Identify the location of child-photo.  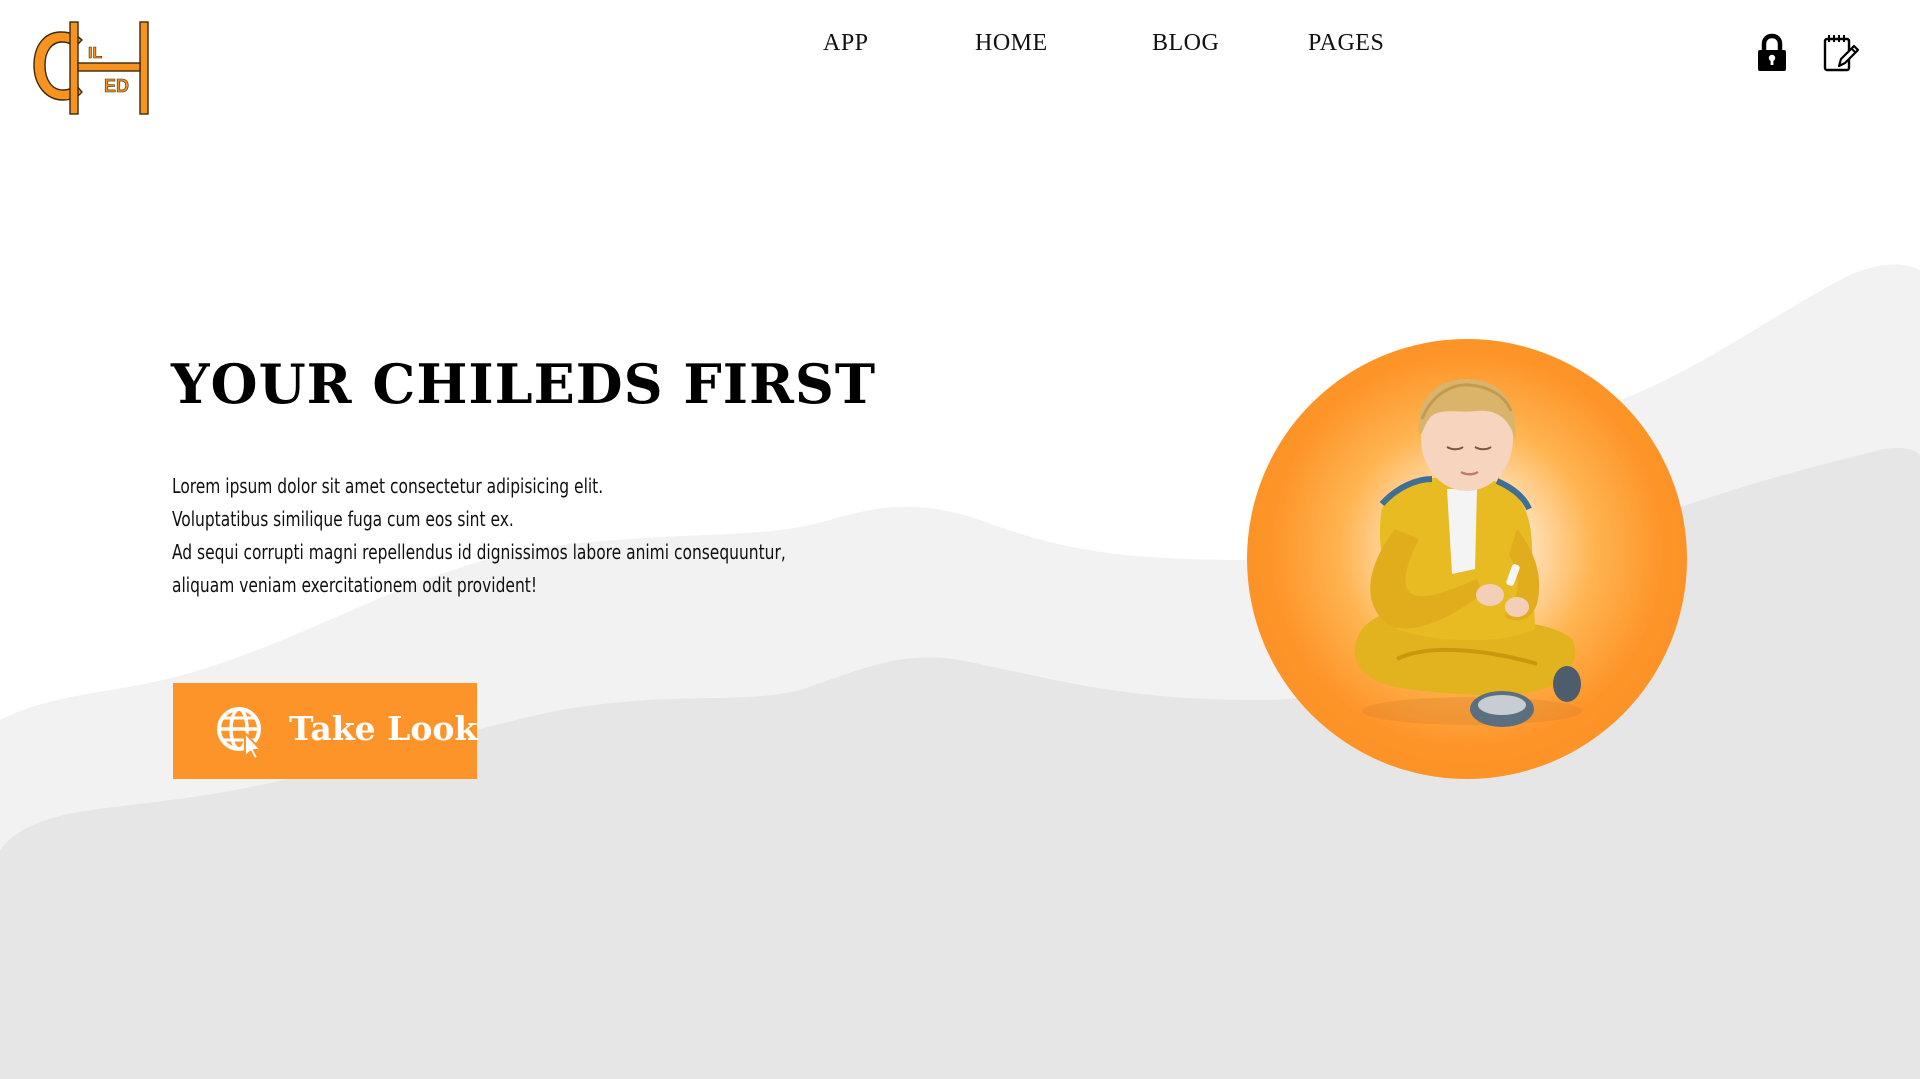
(1468, 553).